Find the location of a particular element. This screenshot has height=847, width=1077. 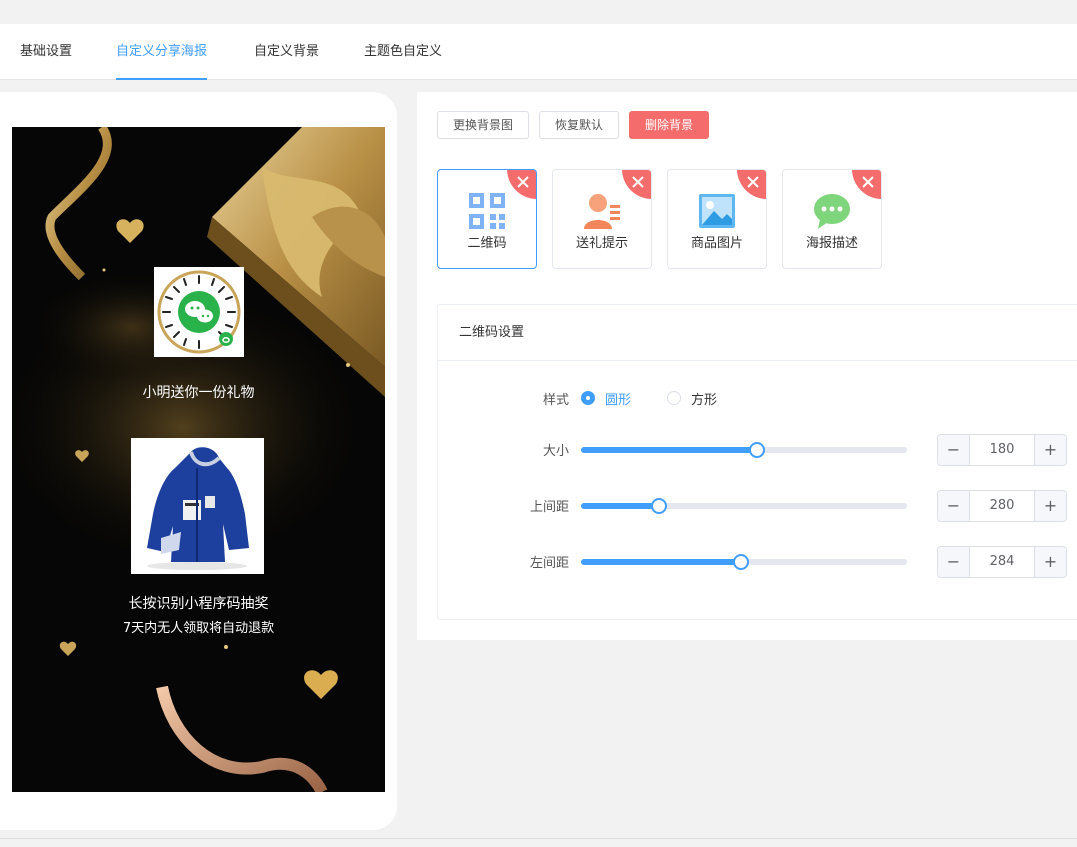

qrcode-icon is located at coordinates (487, 211).